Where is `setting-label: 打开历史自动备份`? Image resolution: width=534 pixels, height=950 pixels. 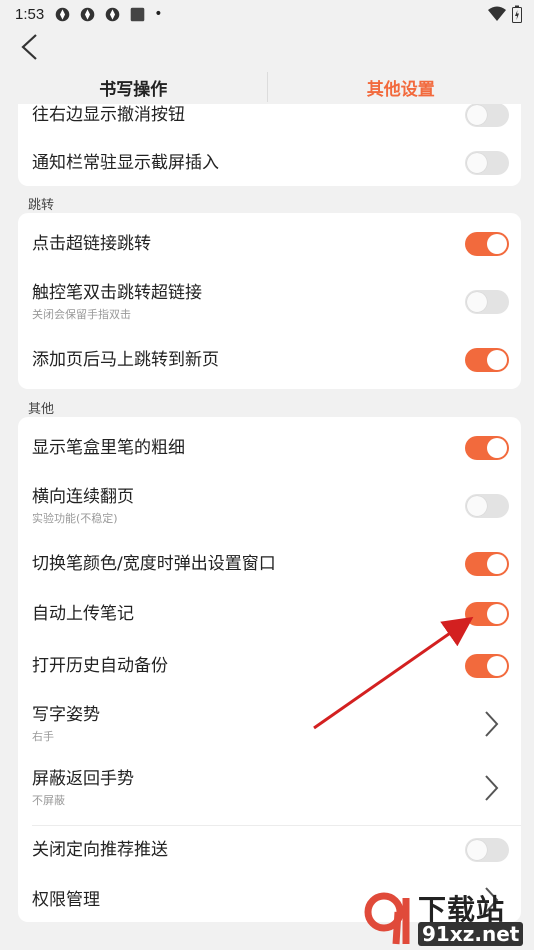 setting-label: 打开历史自动备份 is located at coordinates (100, 666).